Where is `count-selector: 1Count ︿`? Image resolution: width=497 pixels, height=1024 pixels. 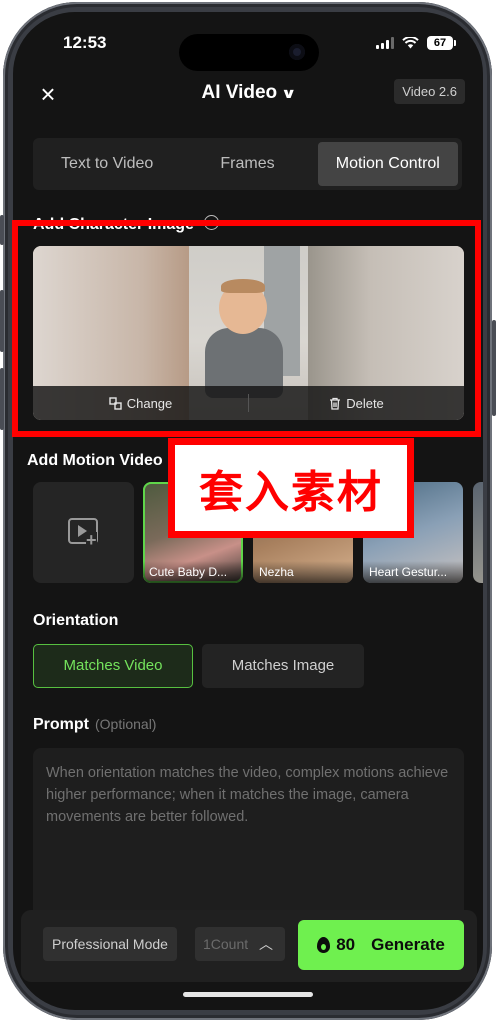 count-selector: 1Count ︿ is located at coordinates (240, 944).